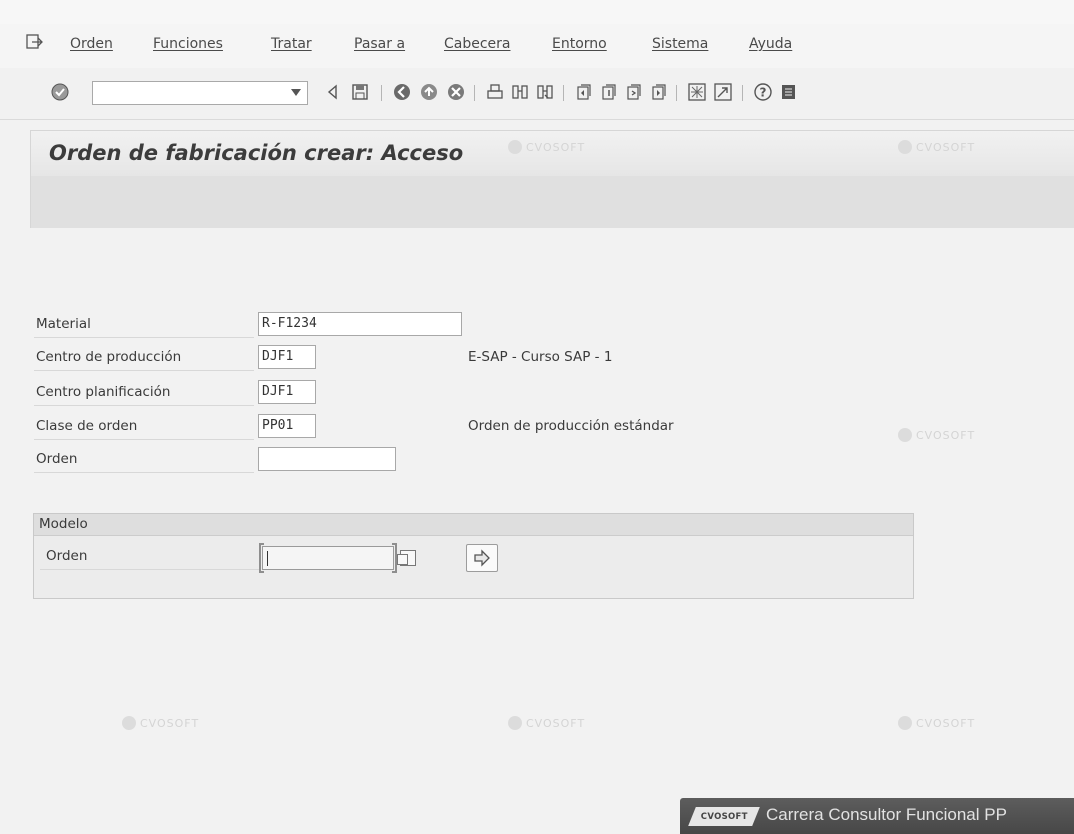 The width and height of the screenshot is (1074, 834). What do you see at coordinates (406, 558) in the screenshot?
I see `value-help-icon` at bounding box center [406, 558].